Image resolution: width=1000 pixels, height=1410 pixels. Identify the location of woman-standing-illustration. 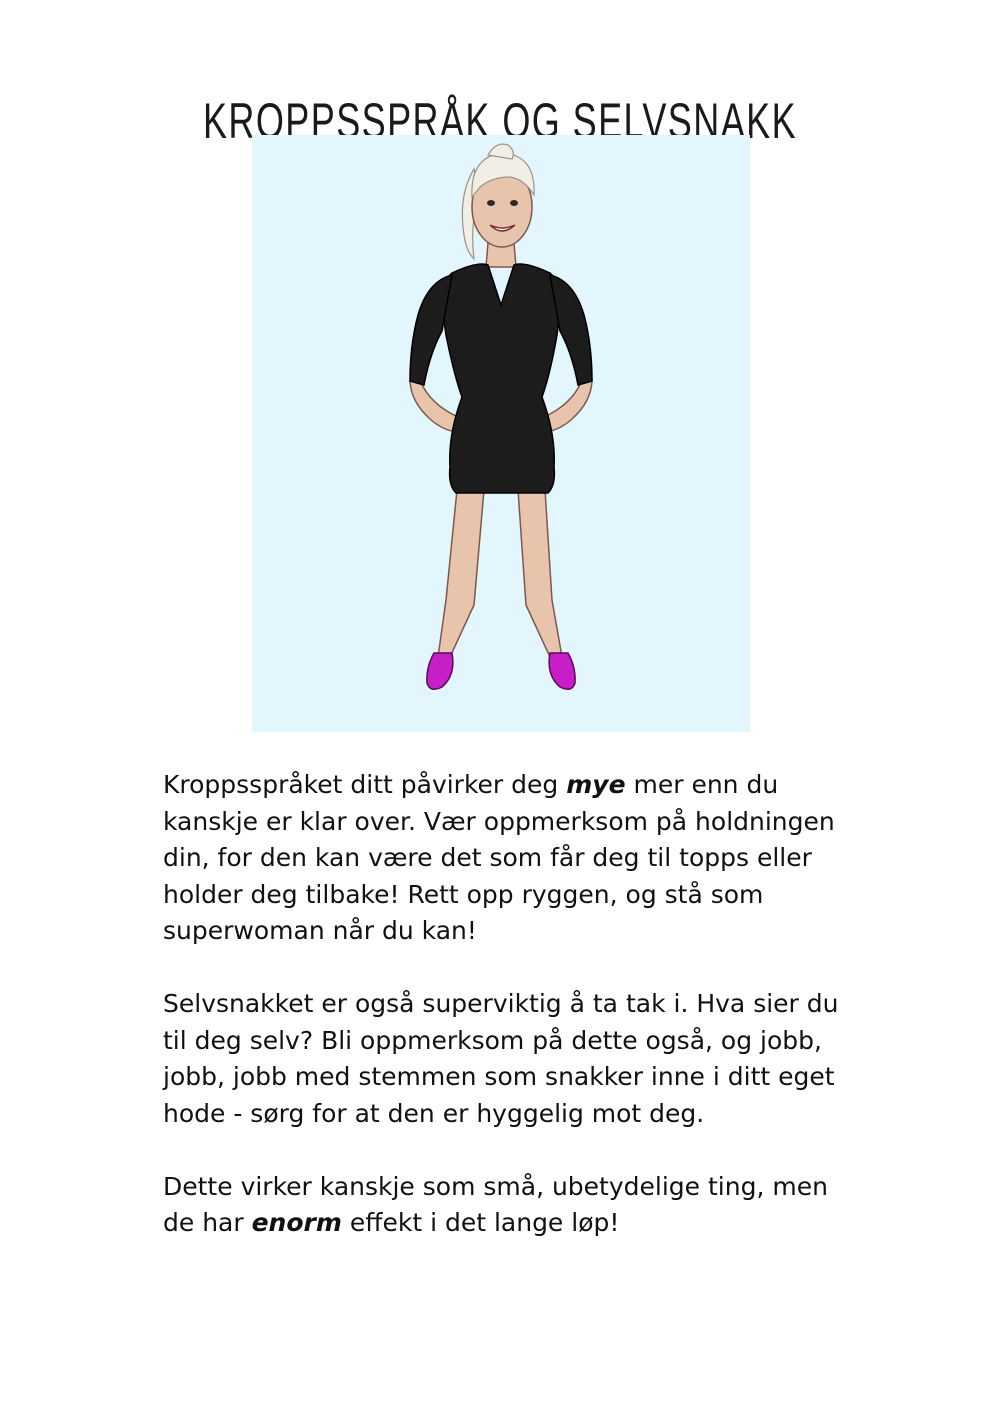
(501, 416).